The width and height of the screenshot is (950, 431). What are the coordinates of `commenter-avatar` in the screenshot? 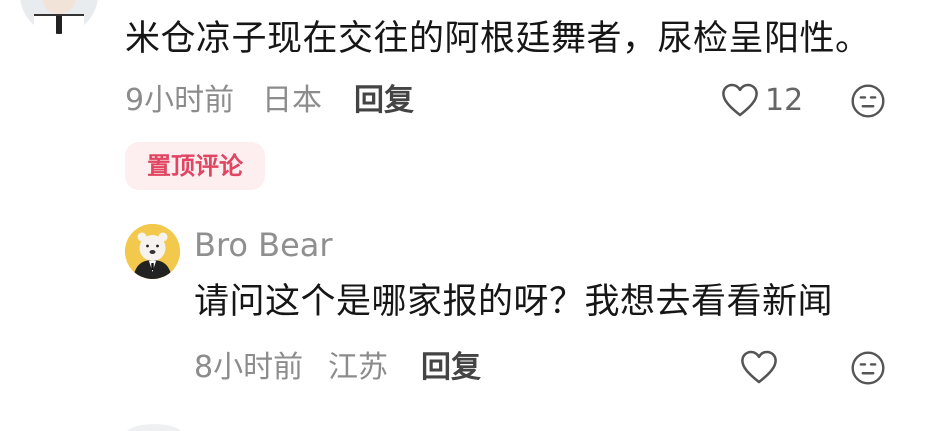 It's located at (59, 17).